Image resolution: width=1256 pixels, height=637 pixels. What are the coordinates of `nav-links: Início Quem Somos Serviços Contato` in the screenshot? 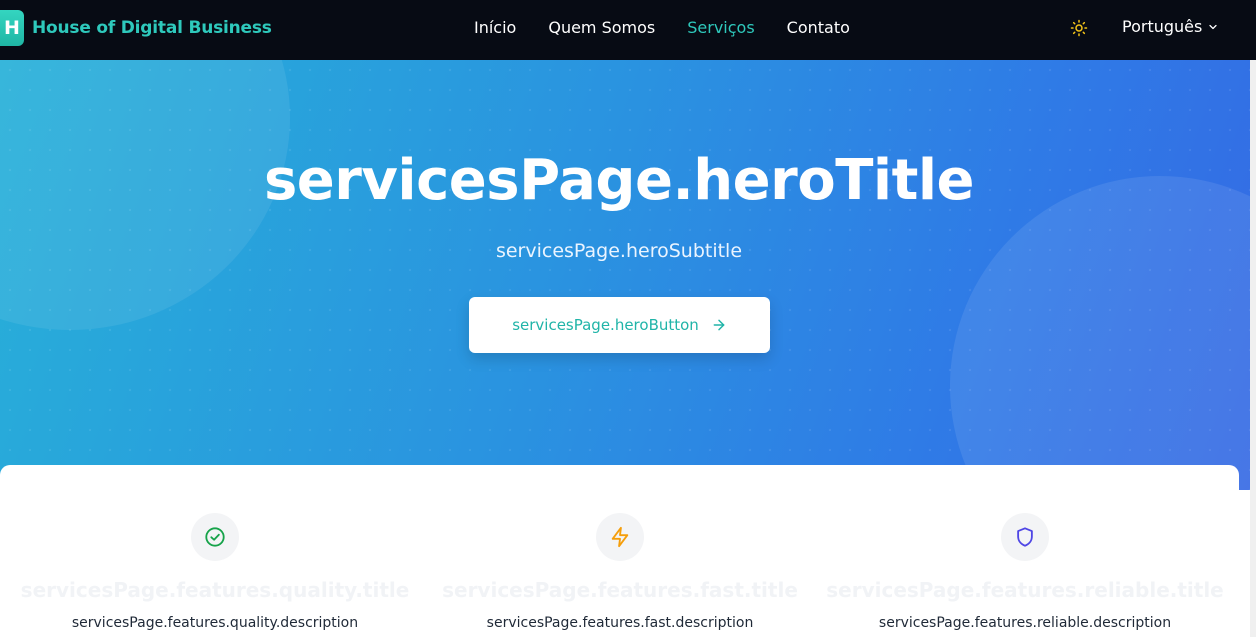 It's located at (678, 27).